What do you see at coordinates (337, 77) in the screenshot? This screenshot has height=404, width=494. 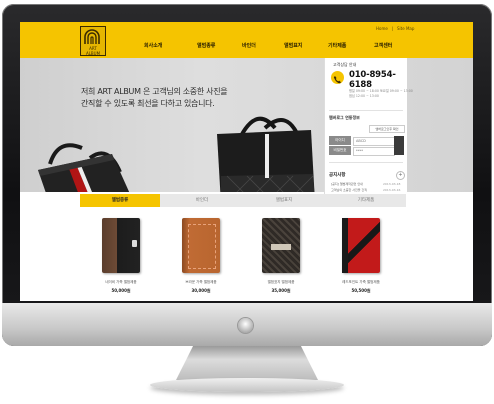 I see `phone-icon` at bounding box center [337, 77].